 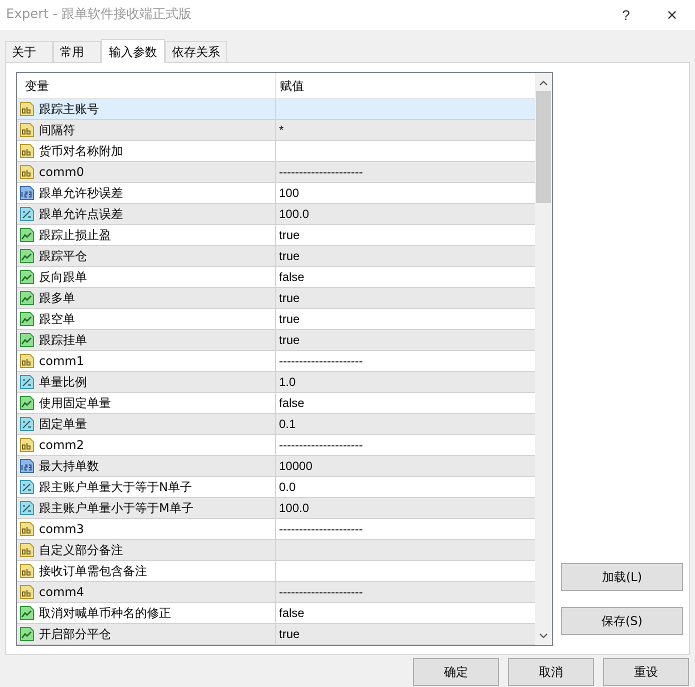 What do you see at coordinates (543, 147) in the screenshot?
I see `scrollbar-thumb` at bounding box center [543, 147].